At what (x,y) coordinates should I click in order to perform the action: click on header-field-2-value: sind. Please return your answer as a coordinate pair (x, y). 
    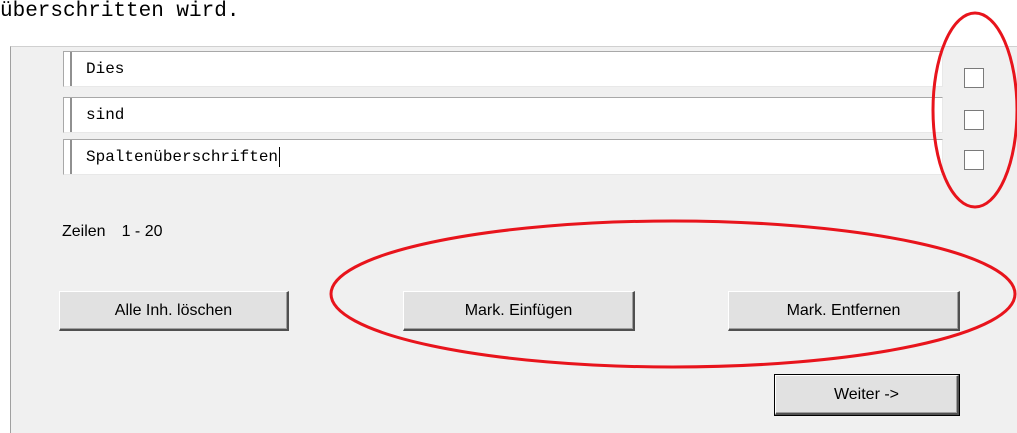
    Looking at the image, I should click on (506, 115).